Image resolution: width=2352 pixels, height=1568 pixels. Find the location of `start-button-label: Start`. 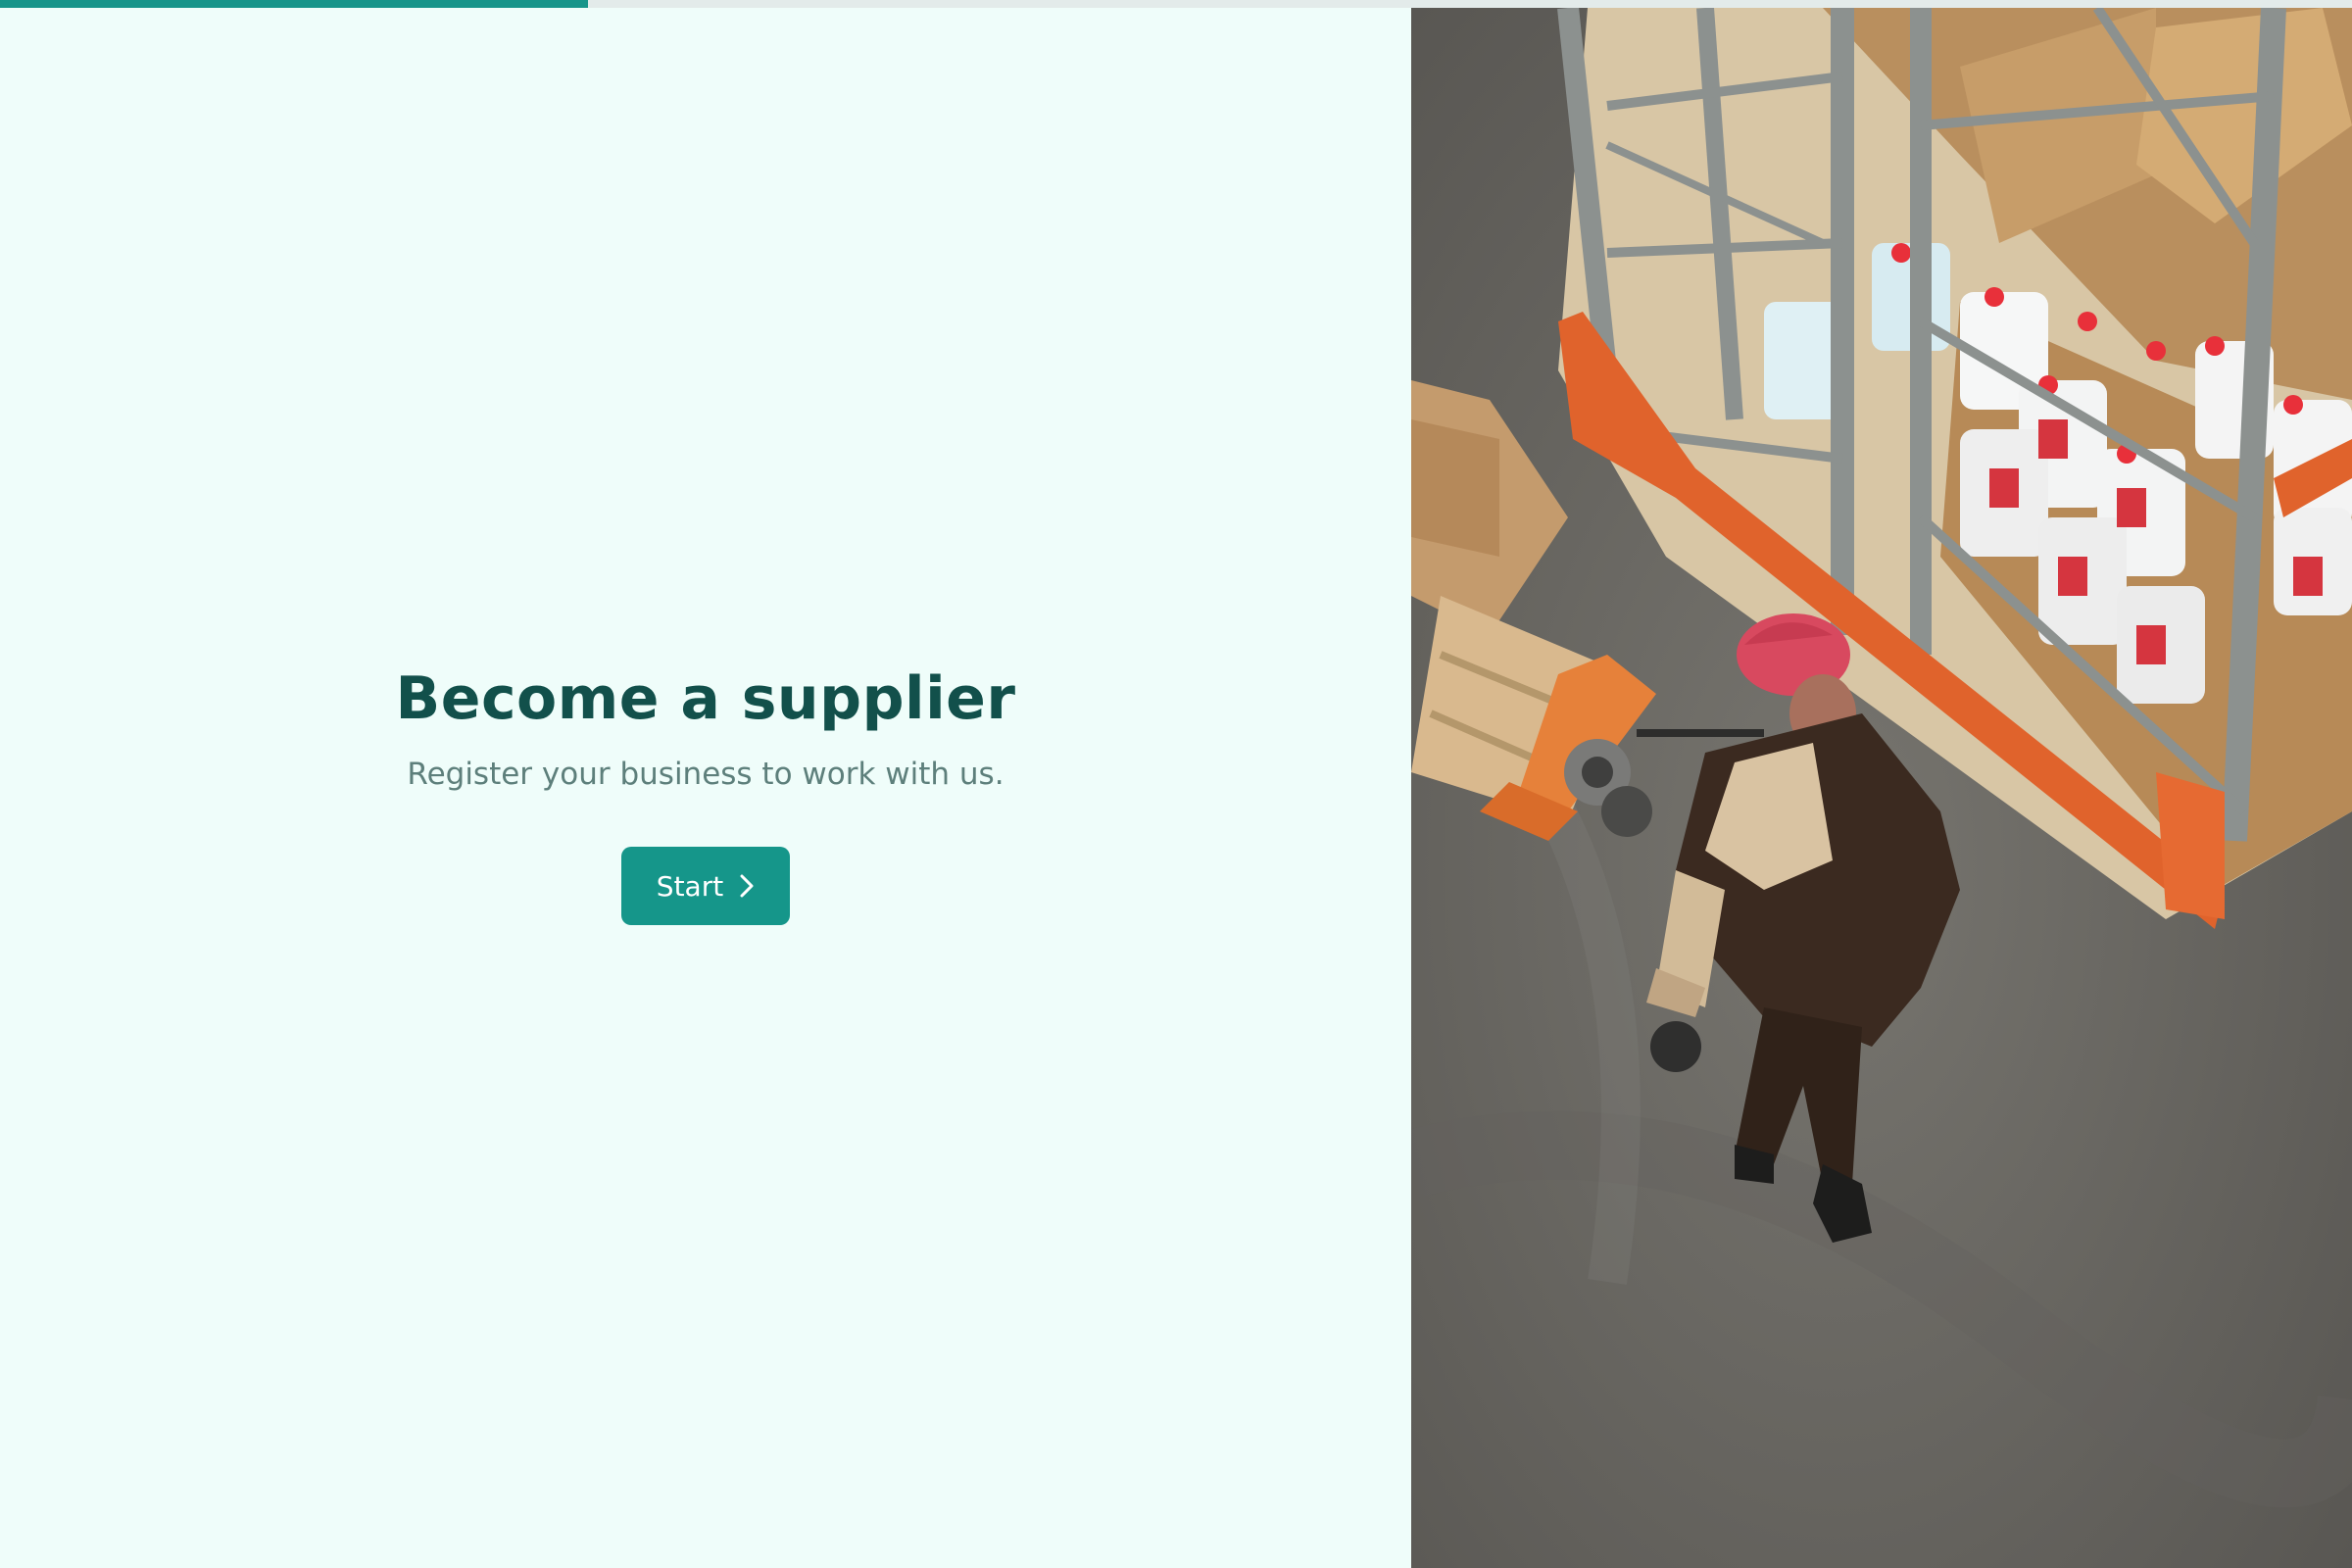

start-button-label: Start is located at coordinates (690, 886).